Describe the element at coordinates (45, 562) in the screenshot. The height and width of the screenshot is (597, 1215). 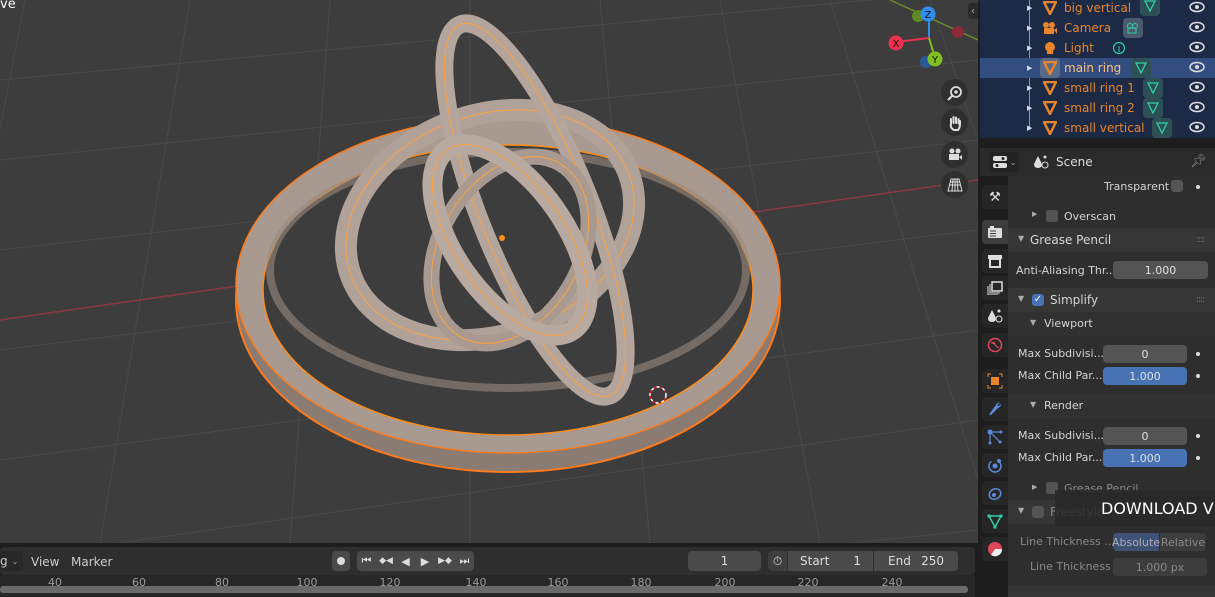
I see `view-menu: View` at that location.